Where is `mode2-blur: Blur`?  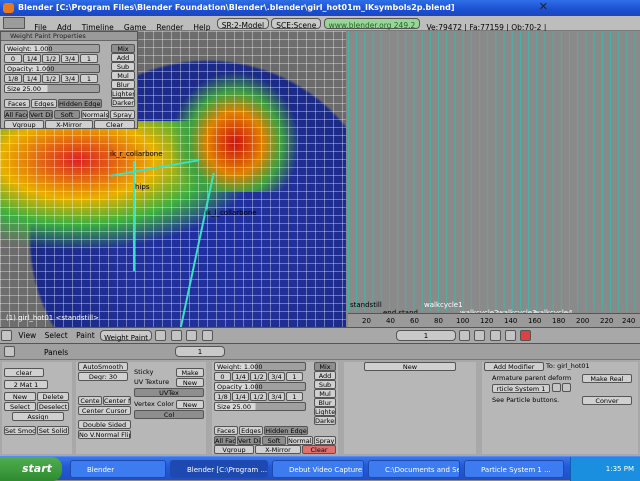 mode2-blur: Blur is located at coordinates (325, 402).